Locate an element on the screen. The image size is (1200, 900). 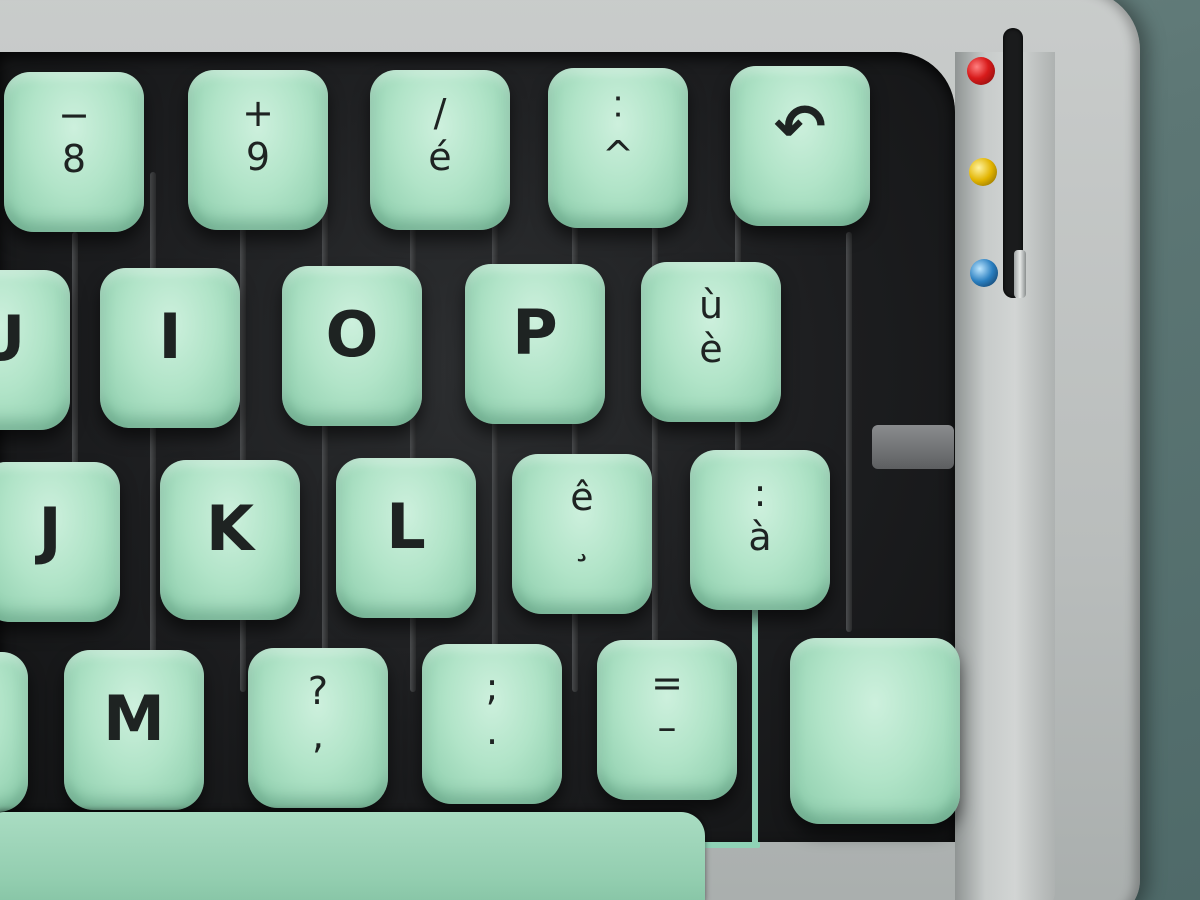
key-legend: J is located at coordinates (50, 530).